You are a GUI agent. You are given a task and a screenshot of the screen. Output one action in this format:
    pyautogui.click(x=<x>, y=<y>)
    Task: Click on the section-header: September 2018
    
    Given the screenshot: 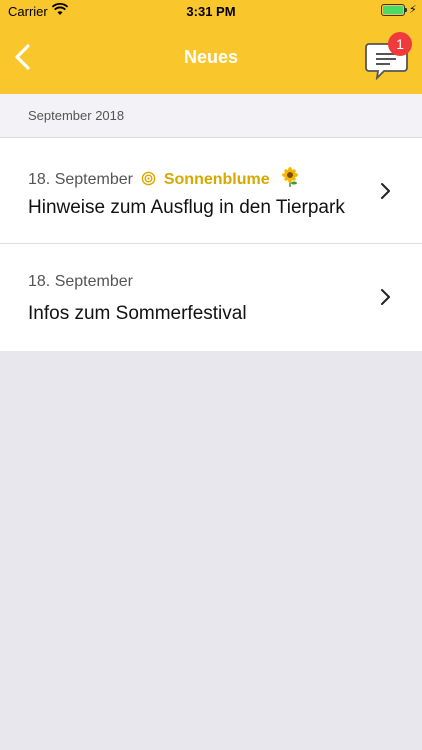 What is the action you would take?
    pyautogui.click(x=211, y=116)
    